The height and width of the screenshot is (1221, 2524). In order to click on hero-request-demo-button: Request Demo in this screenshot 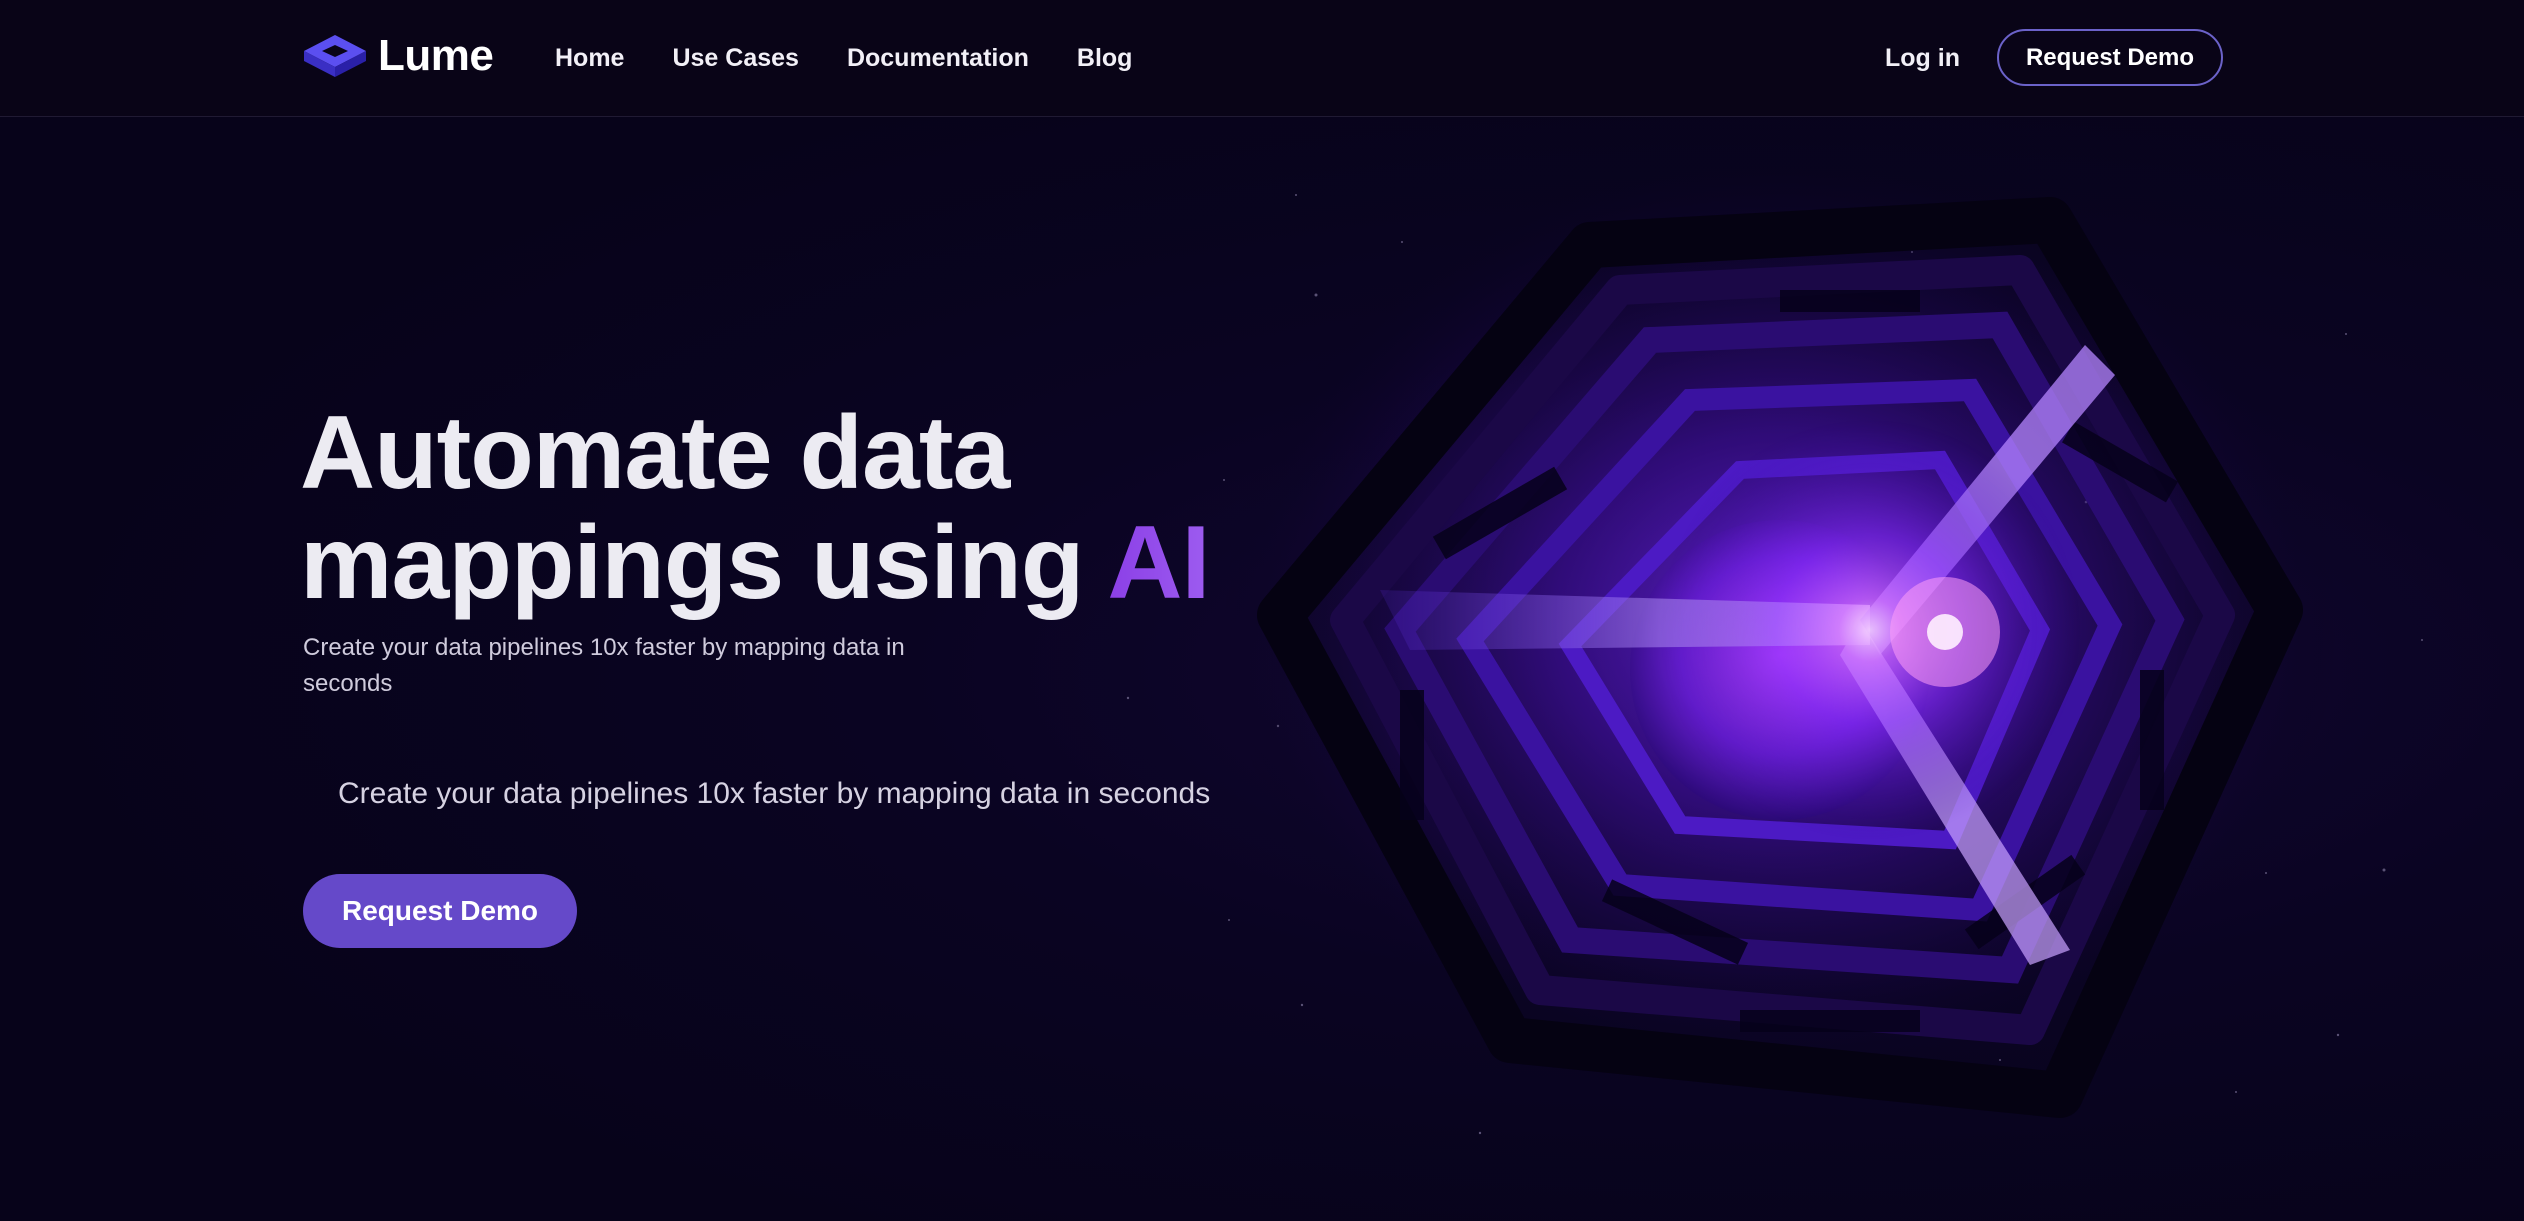, I will do `click(440, 911)`.